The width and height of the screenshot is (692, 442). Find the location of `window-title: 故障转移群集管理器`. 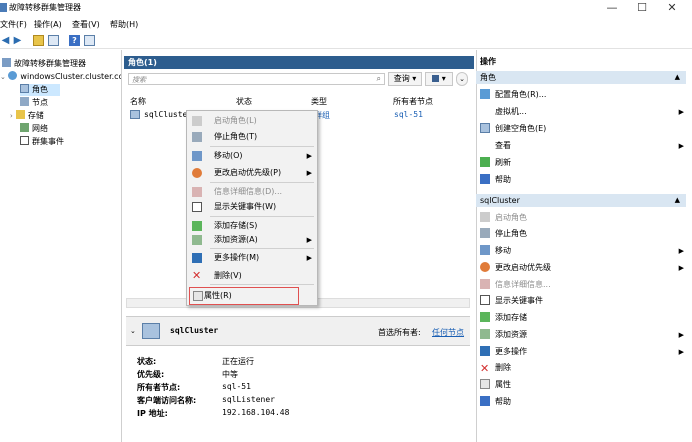

window-title: 故障转移群集管理器 is located at coordinates (45, 7).